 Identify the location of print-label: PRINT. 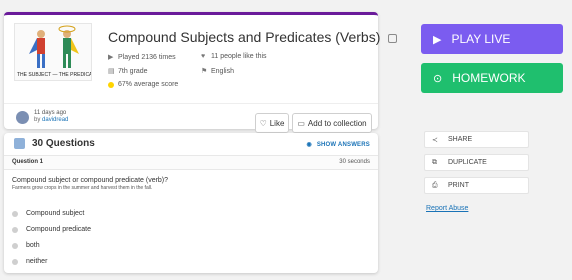
(458, 185).